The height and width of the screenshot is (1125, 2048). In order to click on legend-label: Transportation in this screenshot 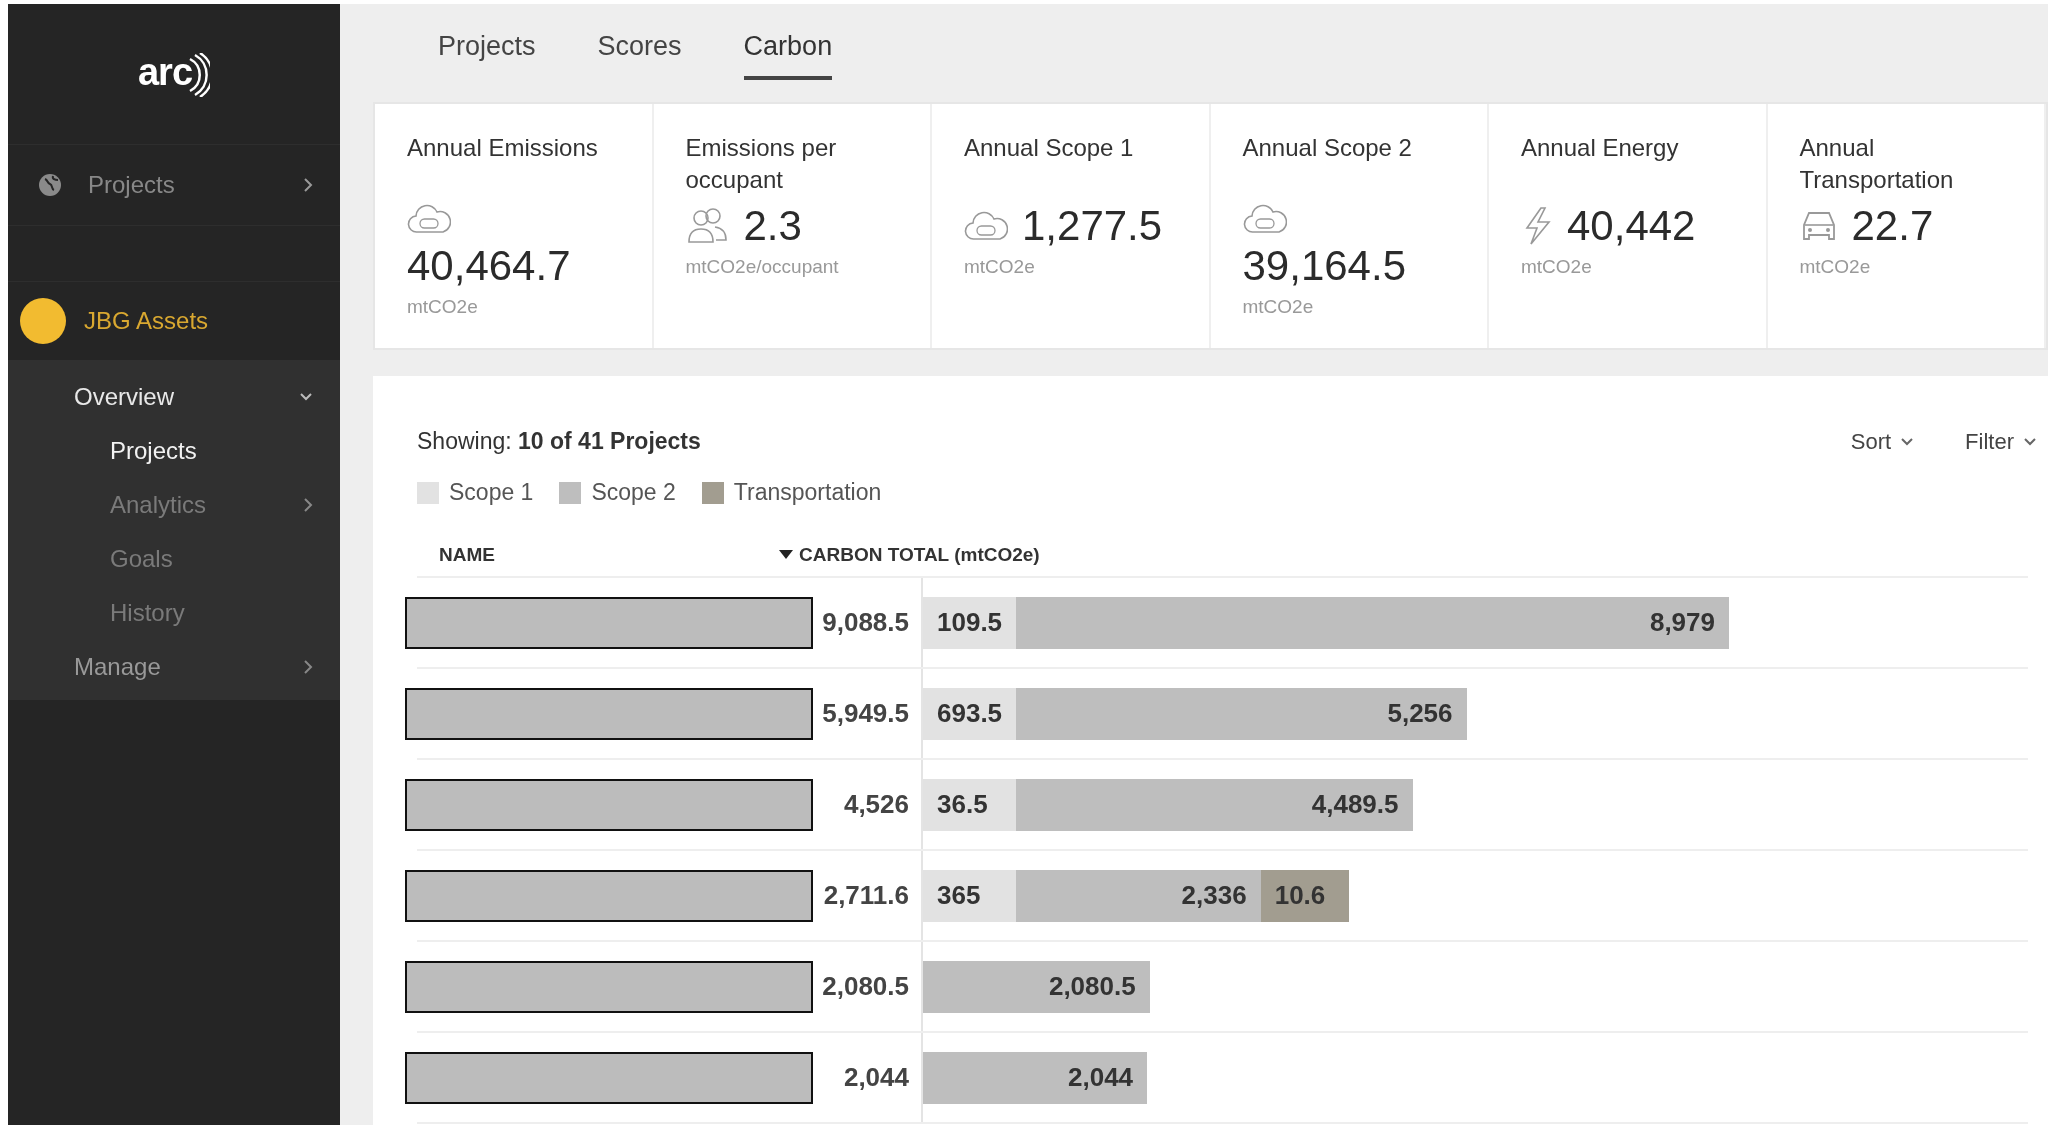, I will do `click(807, 492)`.